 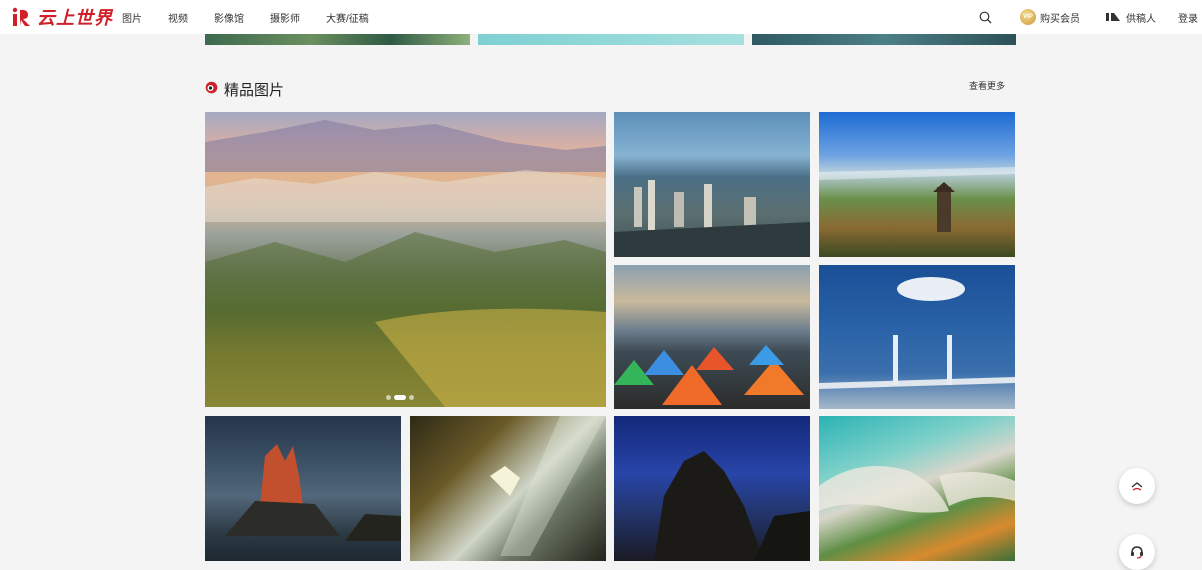 I want to click on supplier-label: 供稿人, so click(x=1141, y=19).